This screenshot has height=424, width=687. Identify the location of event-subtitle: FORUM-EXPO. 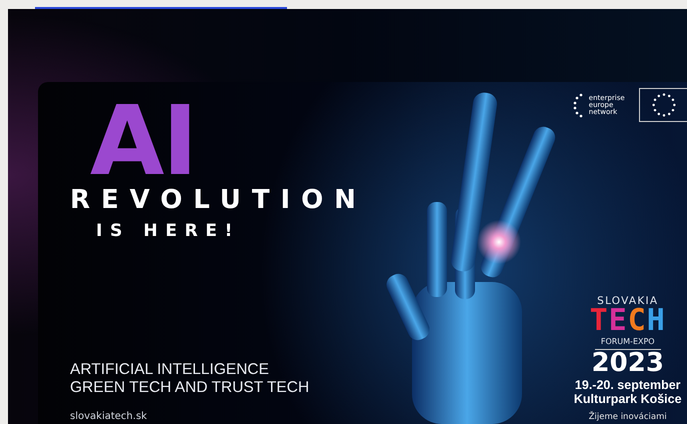
(627, 343).